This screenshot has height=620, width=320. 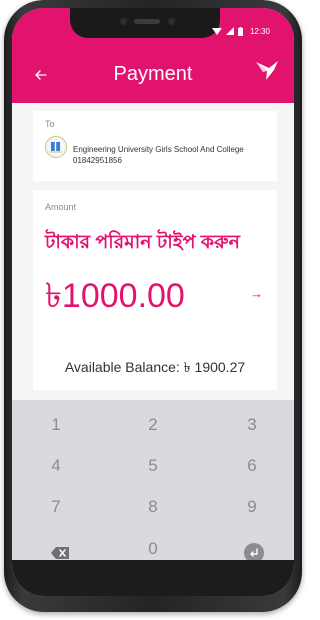 What do you see at coordinates (216, 31) in the screenshot?
I see `wifi-icon` at bounding box center [216, 31].